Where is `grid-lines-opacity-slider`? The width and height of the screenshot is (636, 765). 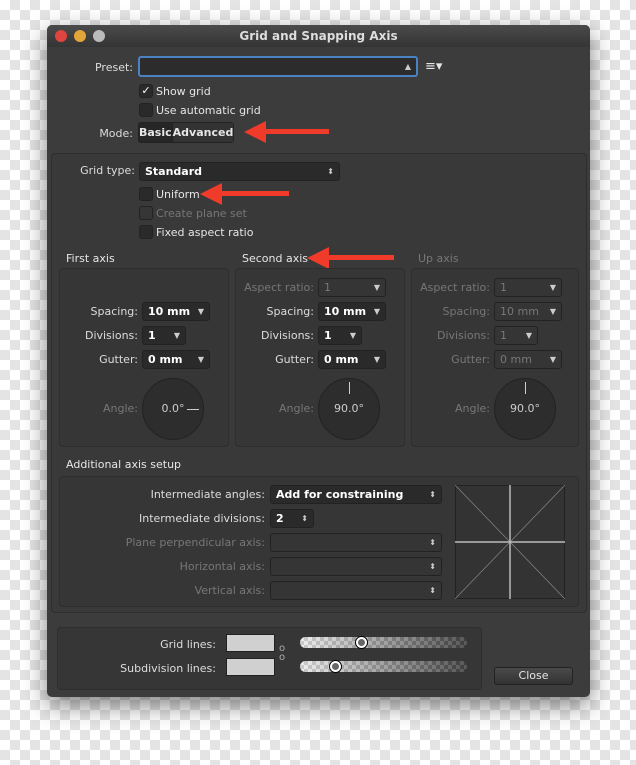
grid-lines-opacity-slider is located at coordinates (383, 642).